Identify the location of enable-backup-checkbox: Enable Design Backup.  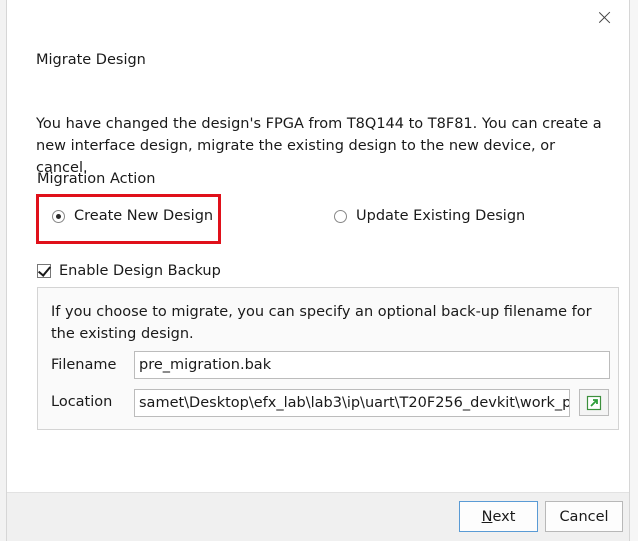
(129, 271).